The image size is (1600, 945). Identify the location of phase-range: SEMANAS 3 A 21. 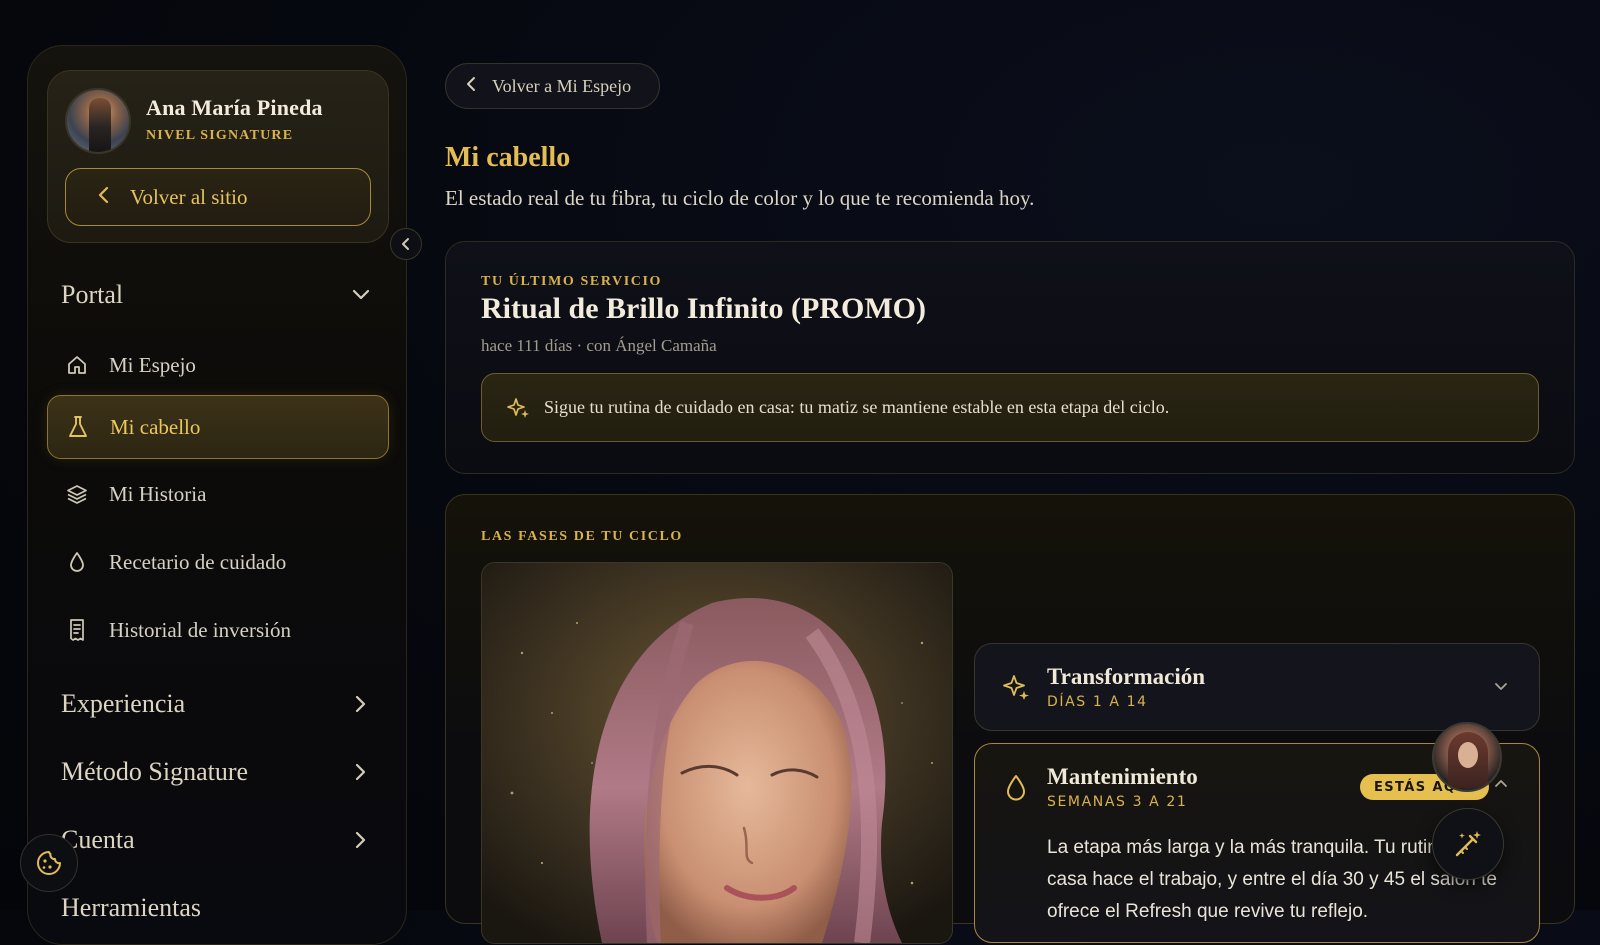
(1117, 802).